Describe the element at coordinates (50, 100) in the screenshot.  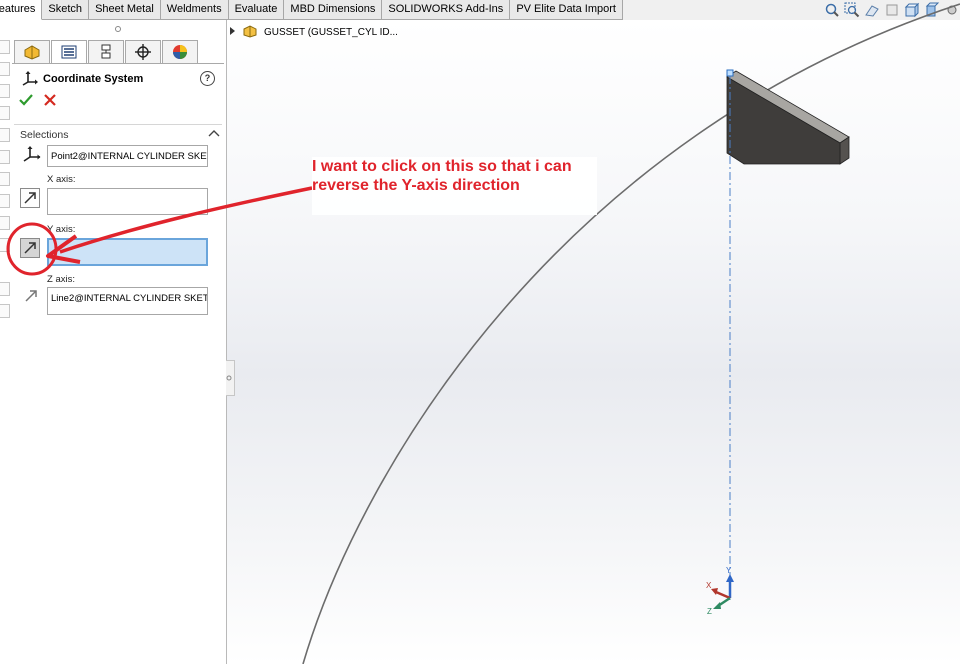
I see `cancel-button` at that location.